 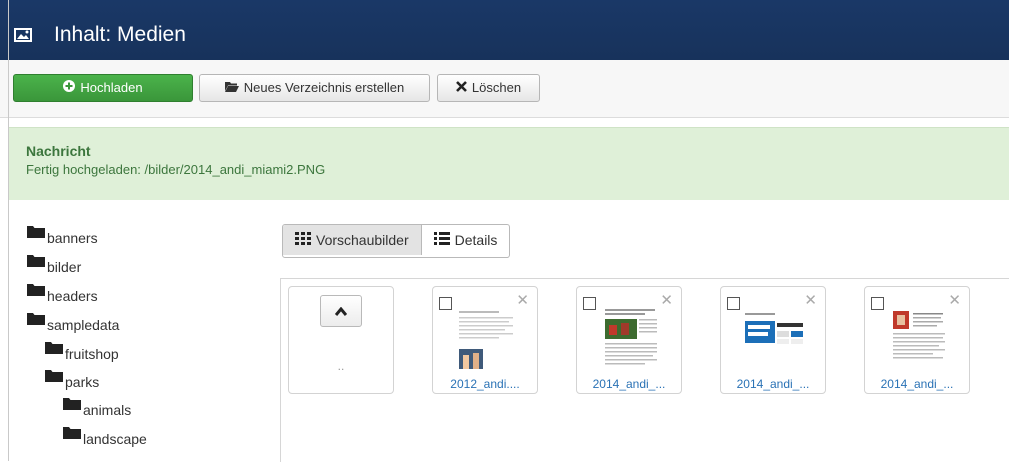 What do you see at coordinates (83, 325) in the screenshot?
I see `tree-item-label: sampledata` at bounding box center [83, 325].